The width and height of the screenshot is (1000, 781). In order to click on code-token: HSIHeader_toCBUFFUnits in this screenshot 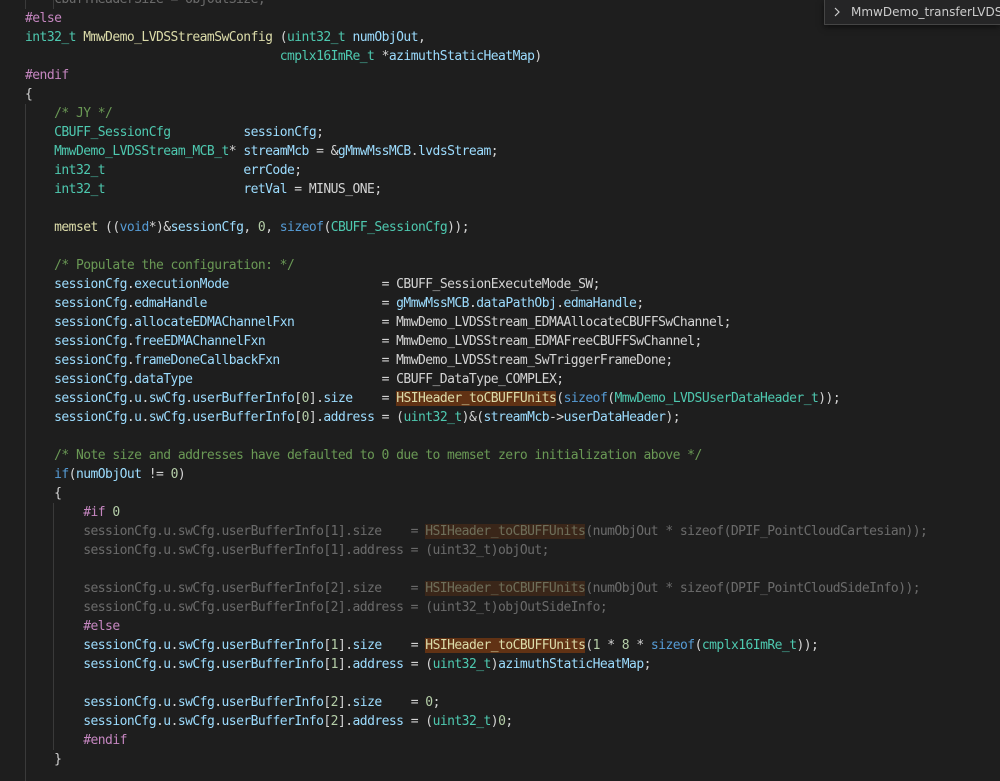, I will do `click(476, 398)`.